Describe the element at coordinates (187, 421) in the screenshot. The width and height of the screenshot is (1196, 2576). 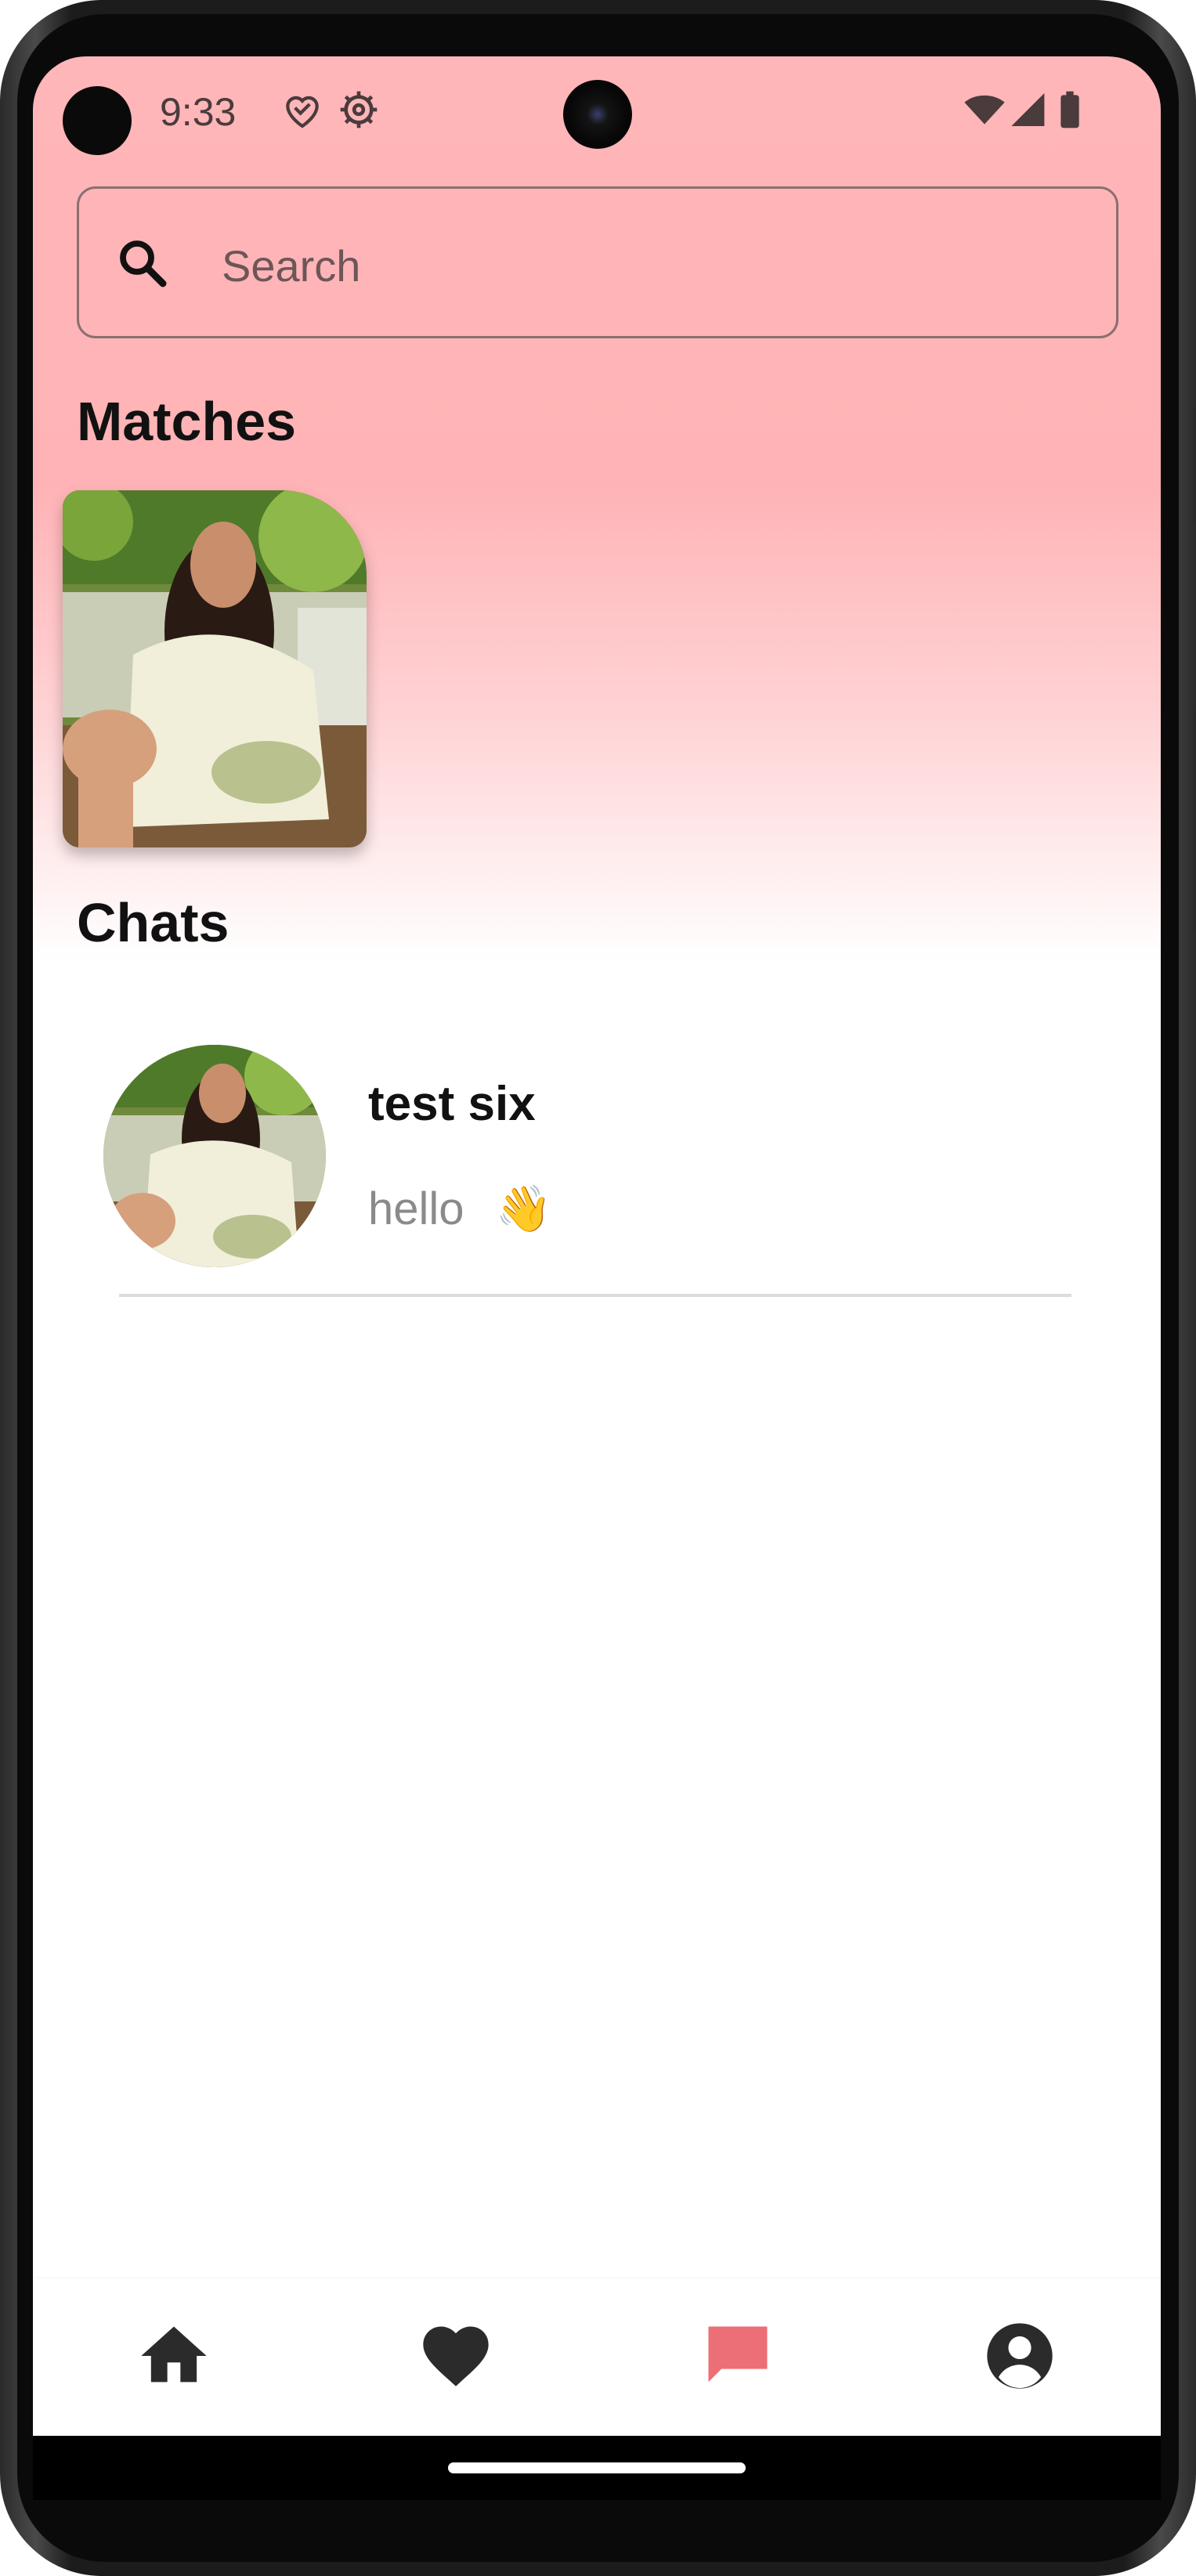
I see `matches-heading: Matches` at that location.